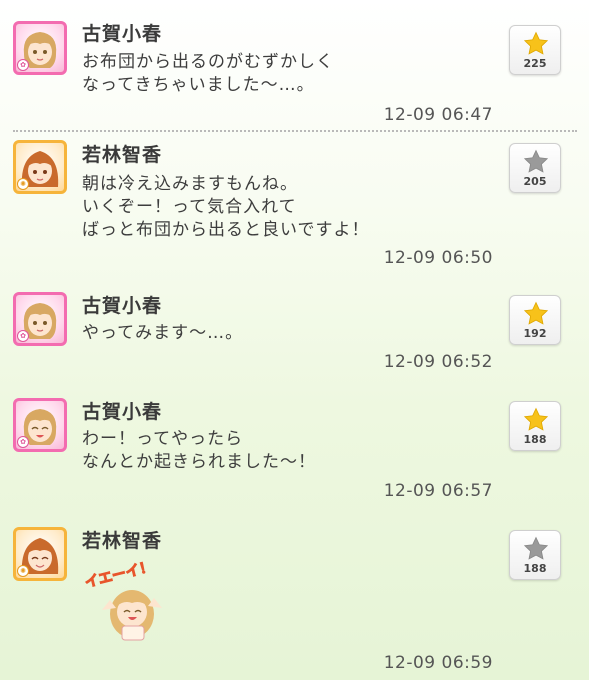 The image size is (589, 680). I want to click on like-count: 192, so click(535, 333).